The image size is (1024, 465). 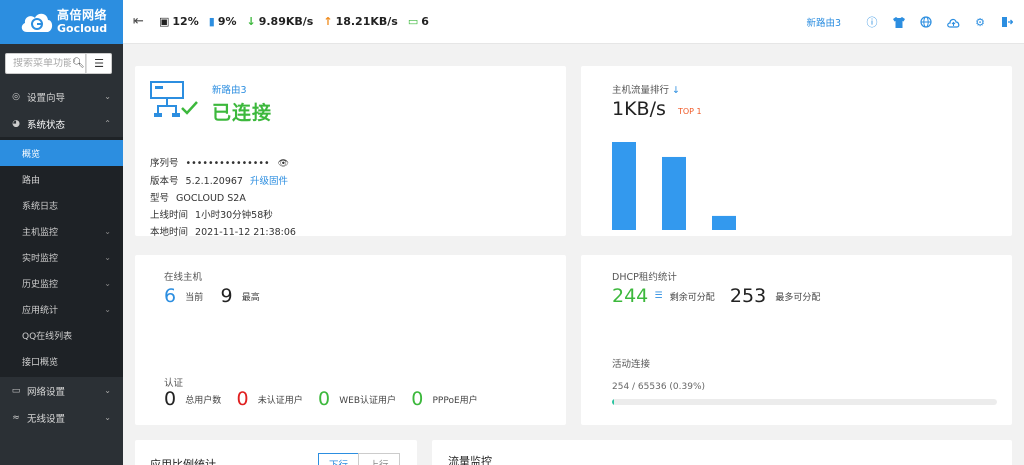 I want to click on nav-app-stats: 应用统计 ⌄, so click(x=61, y=309).